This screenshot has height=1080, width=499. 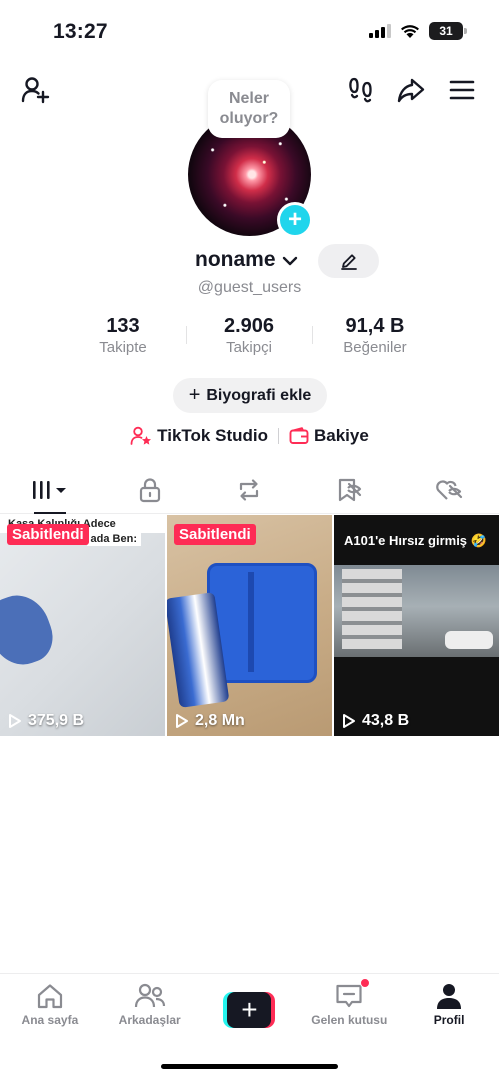 I want to click on nav-label: Ana sayfa, so click(x=50, y=1020).